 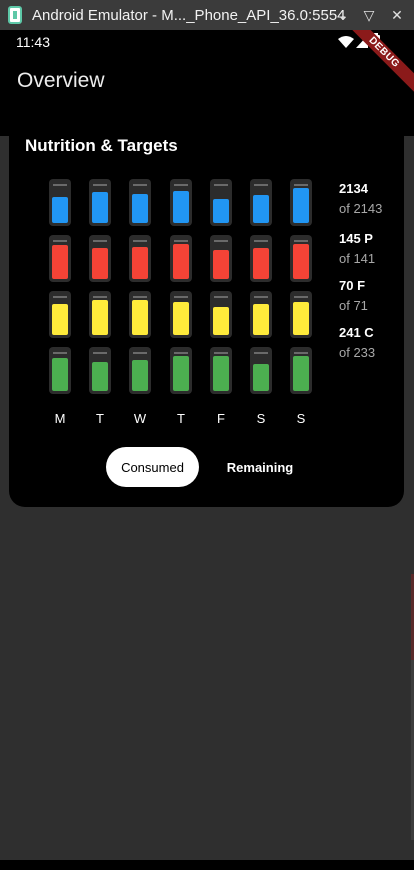 I want to click on stat-target: of 2143, so click(x=361, y=208).